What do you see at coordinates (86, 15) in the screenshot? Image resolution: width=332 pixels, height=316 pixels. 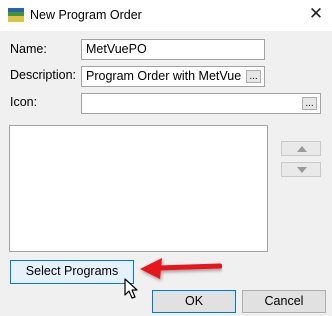 I see `window-title: New Program Order` at bounding box center [86, 15].